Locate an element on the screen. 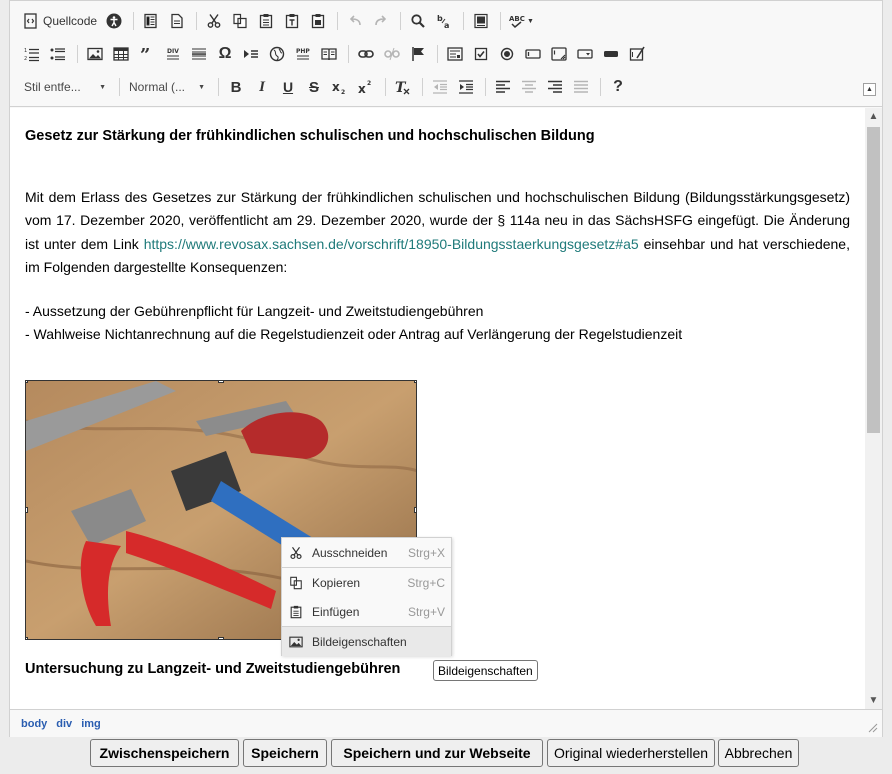  table-button is located at coordinates (121, 54).